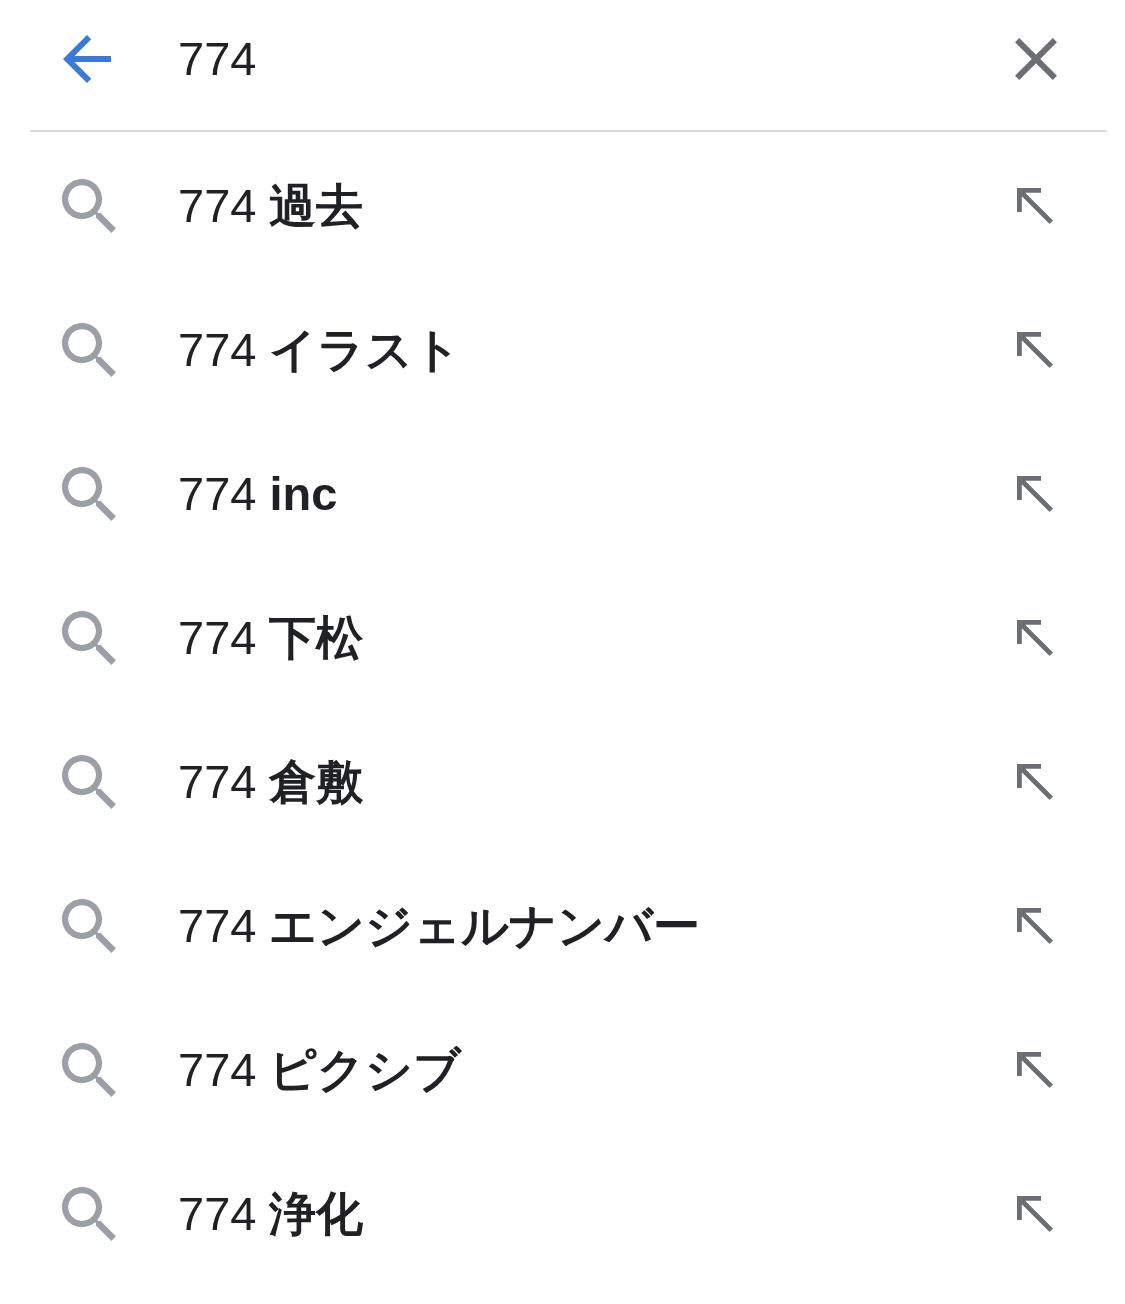 The height and width of the screenshot is (1304, 1125). Describe the element at coordinates (562, 494) in the screenshot. I see `suggestion-row: 774 inc` at that location.